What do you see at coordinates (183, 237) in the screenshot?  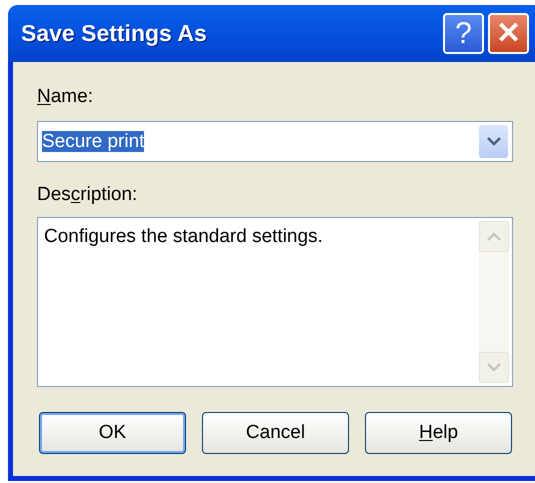 I see `description-text: Configures the standard settings.` at bounding box center [183, 237].